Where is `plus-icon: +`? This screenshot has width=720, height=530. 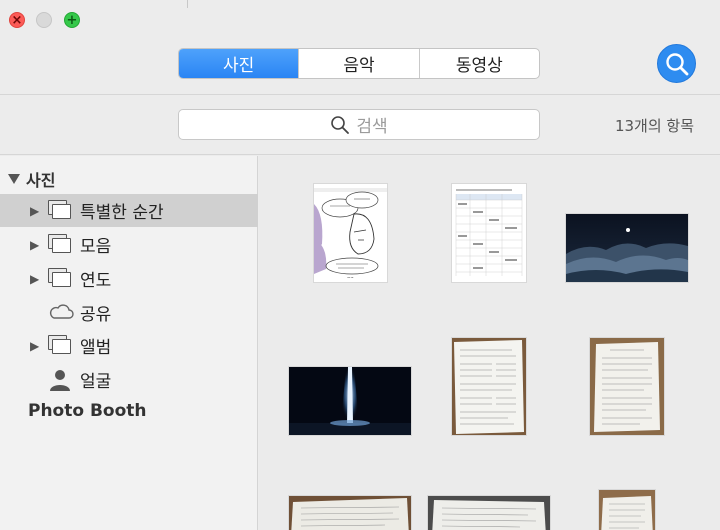
plus-icon: + is located at coordinates (72, 20).